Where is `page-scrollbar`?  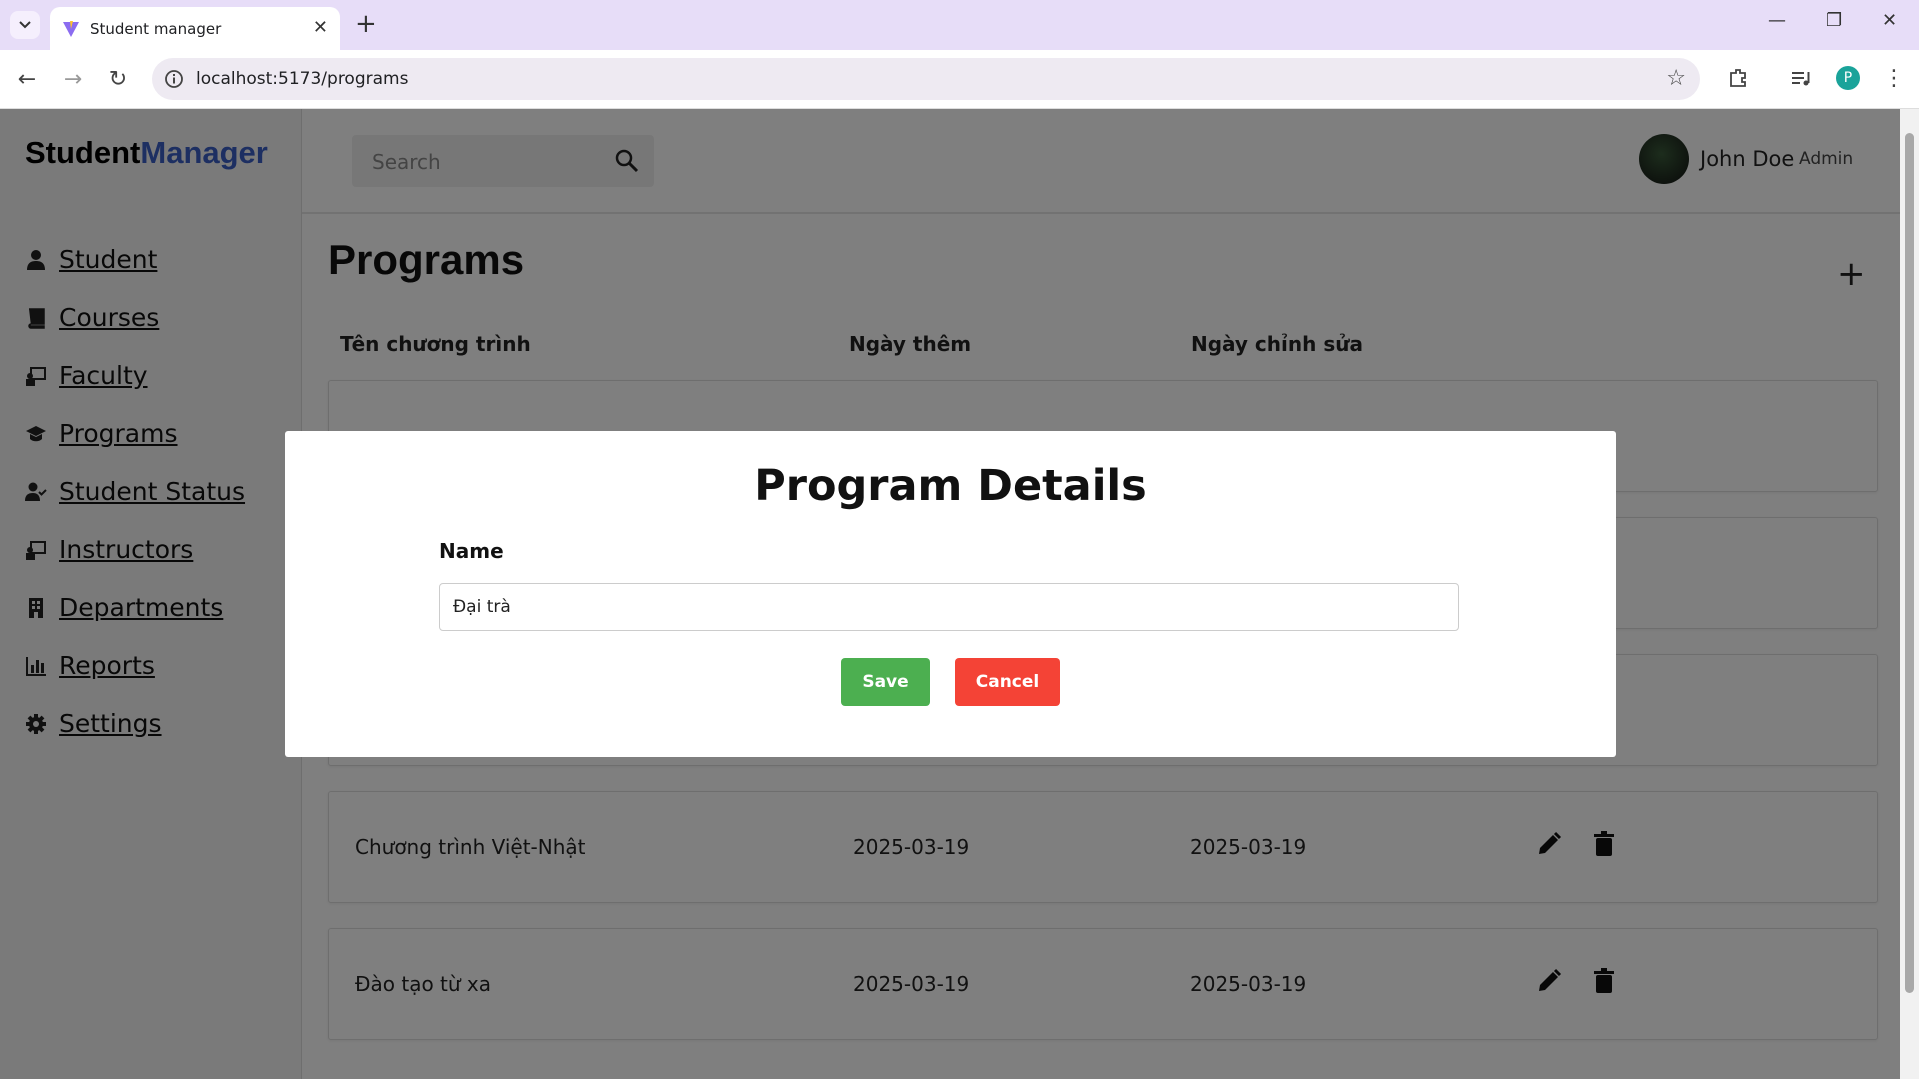
page-scrollbar is located at coordinates (1909, 594).